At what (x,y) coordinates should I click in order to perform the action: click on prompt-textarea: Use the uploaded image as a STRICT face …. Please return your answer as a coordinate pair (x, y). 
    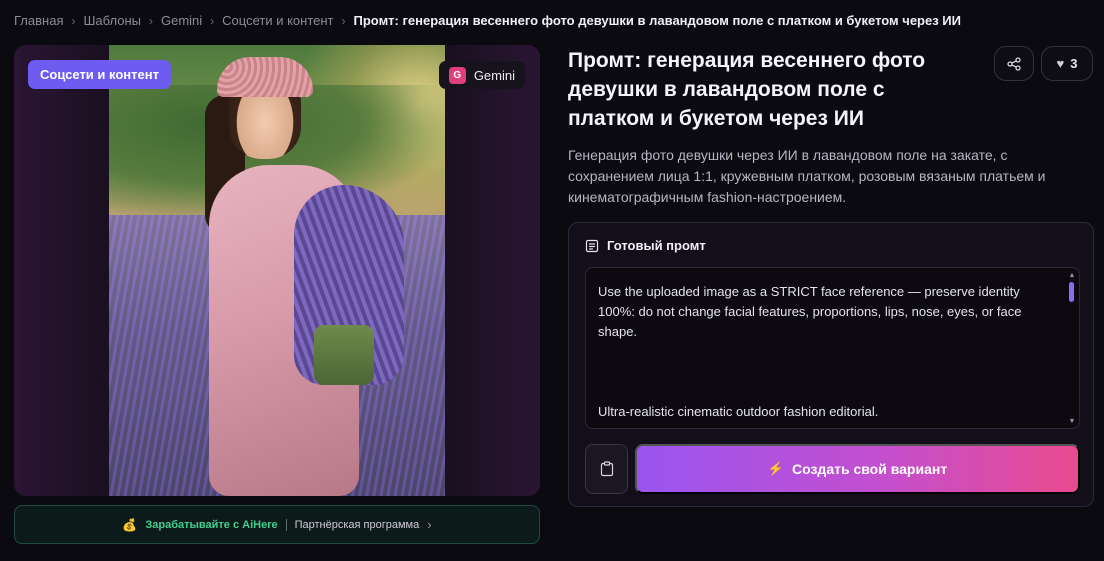
    Looking at the image, I should click on (832, 348).